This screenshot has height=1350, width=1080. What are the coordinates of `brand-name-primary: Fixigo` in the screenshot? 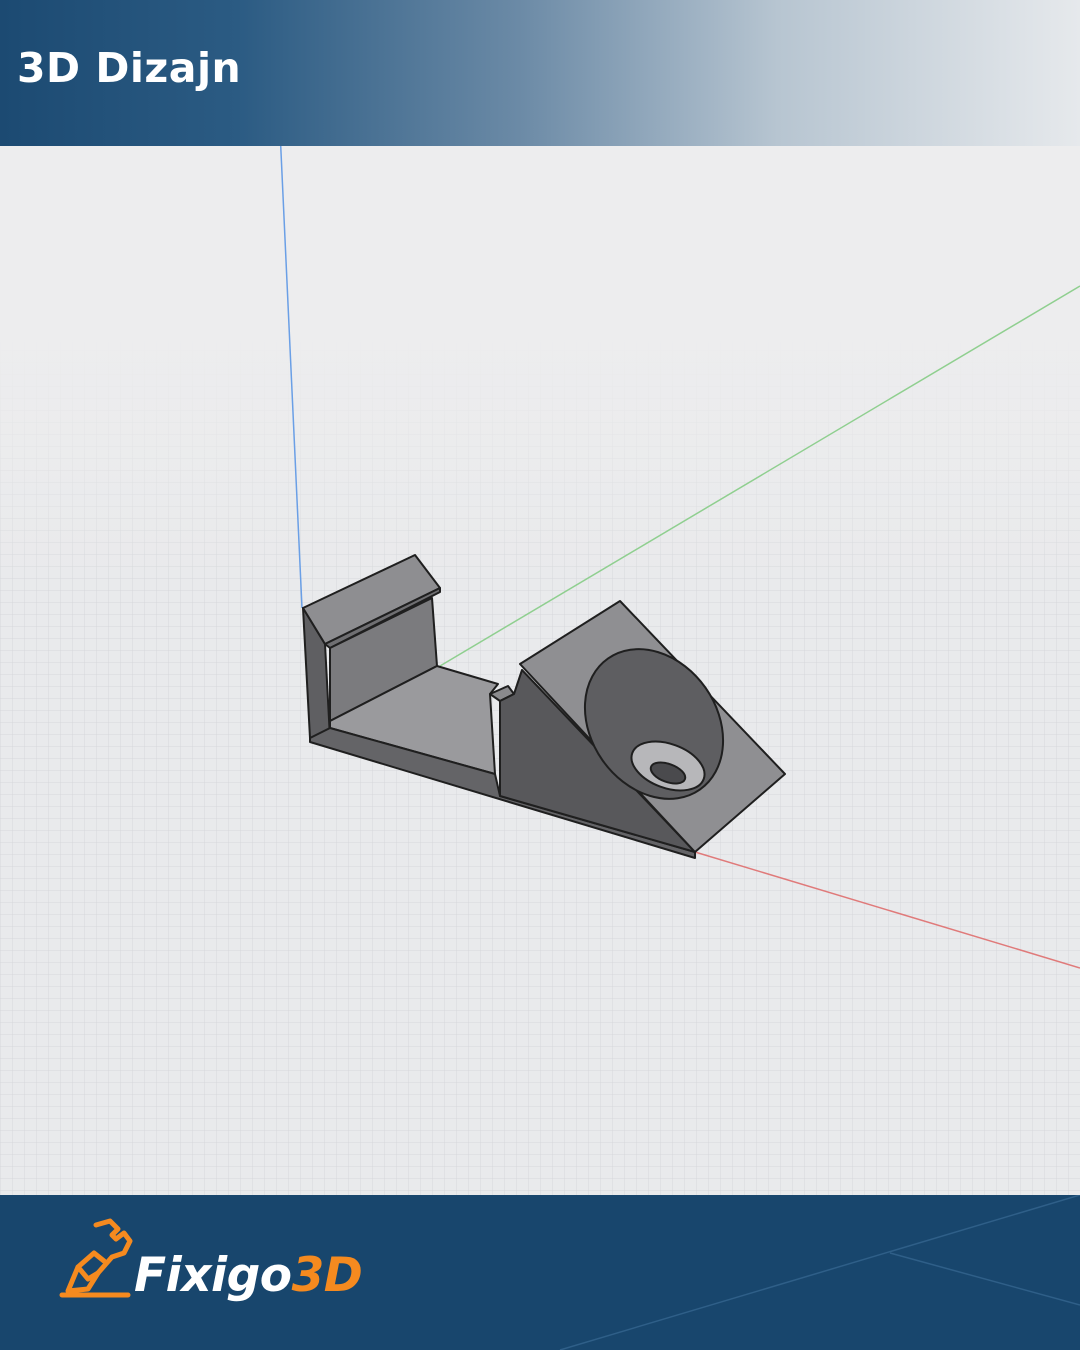 It's located at (213, 1275).